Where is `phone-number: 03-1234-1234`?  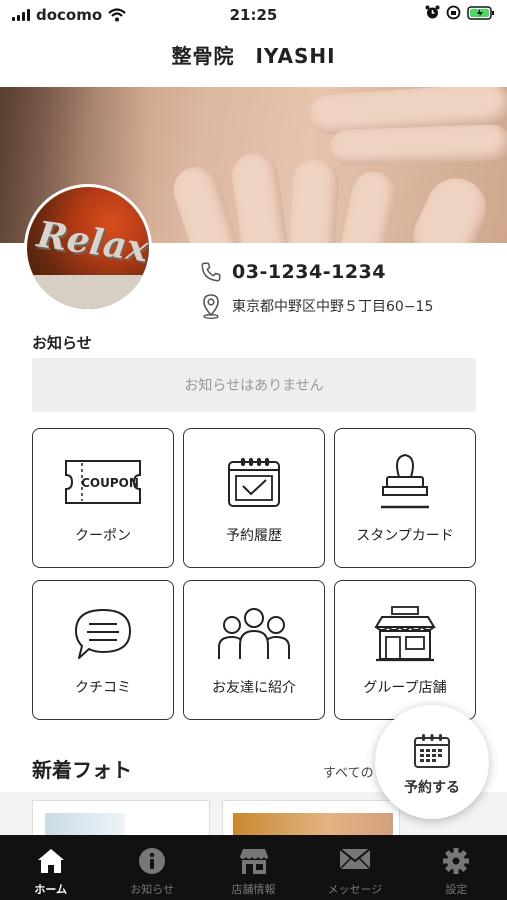
phone-number: 03-1234-1234 is located at coordinates (309, 272).